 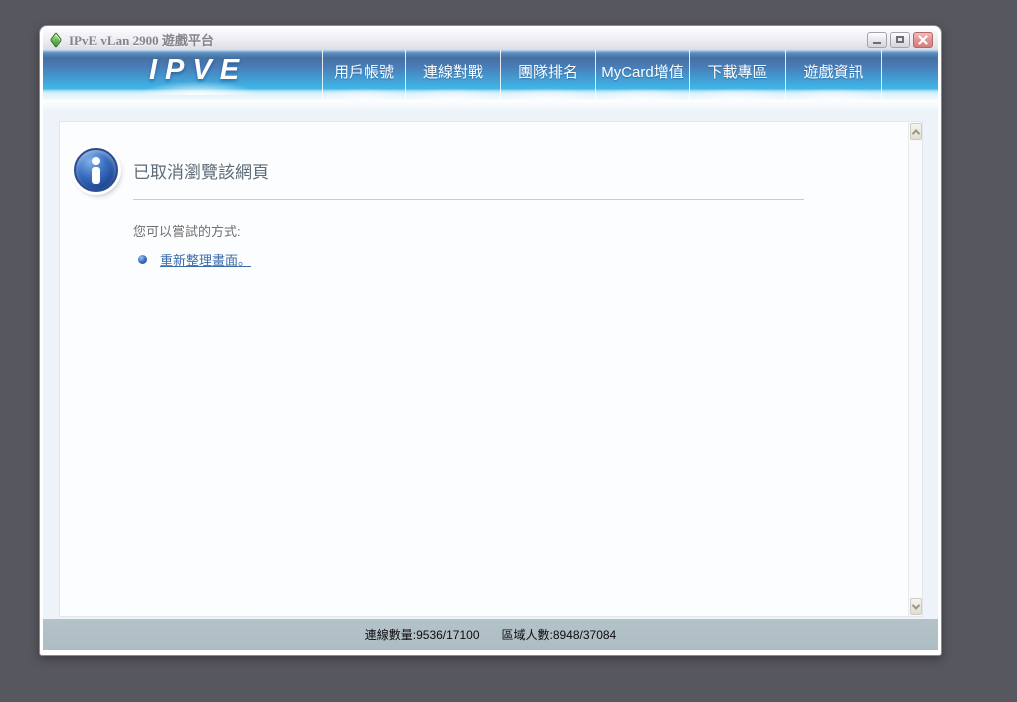 I want to click on maximize-icon, so click(x=900, y=39).